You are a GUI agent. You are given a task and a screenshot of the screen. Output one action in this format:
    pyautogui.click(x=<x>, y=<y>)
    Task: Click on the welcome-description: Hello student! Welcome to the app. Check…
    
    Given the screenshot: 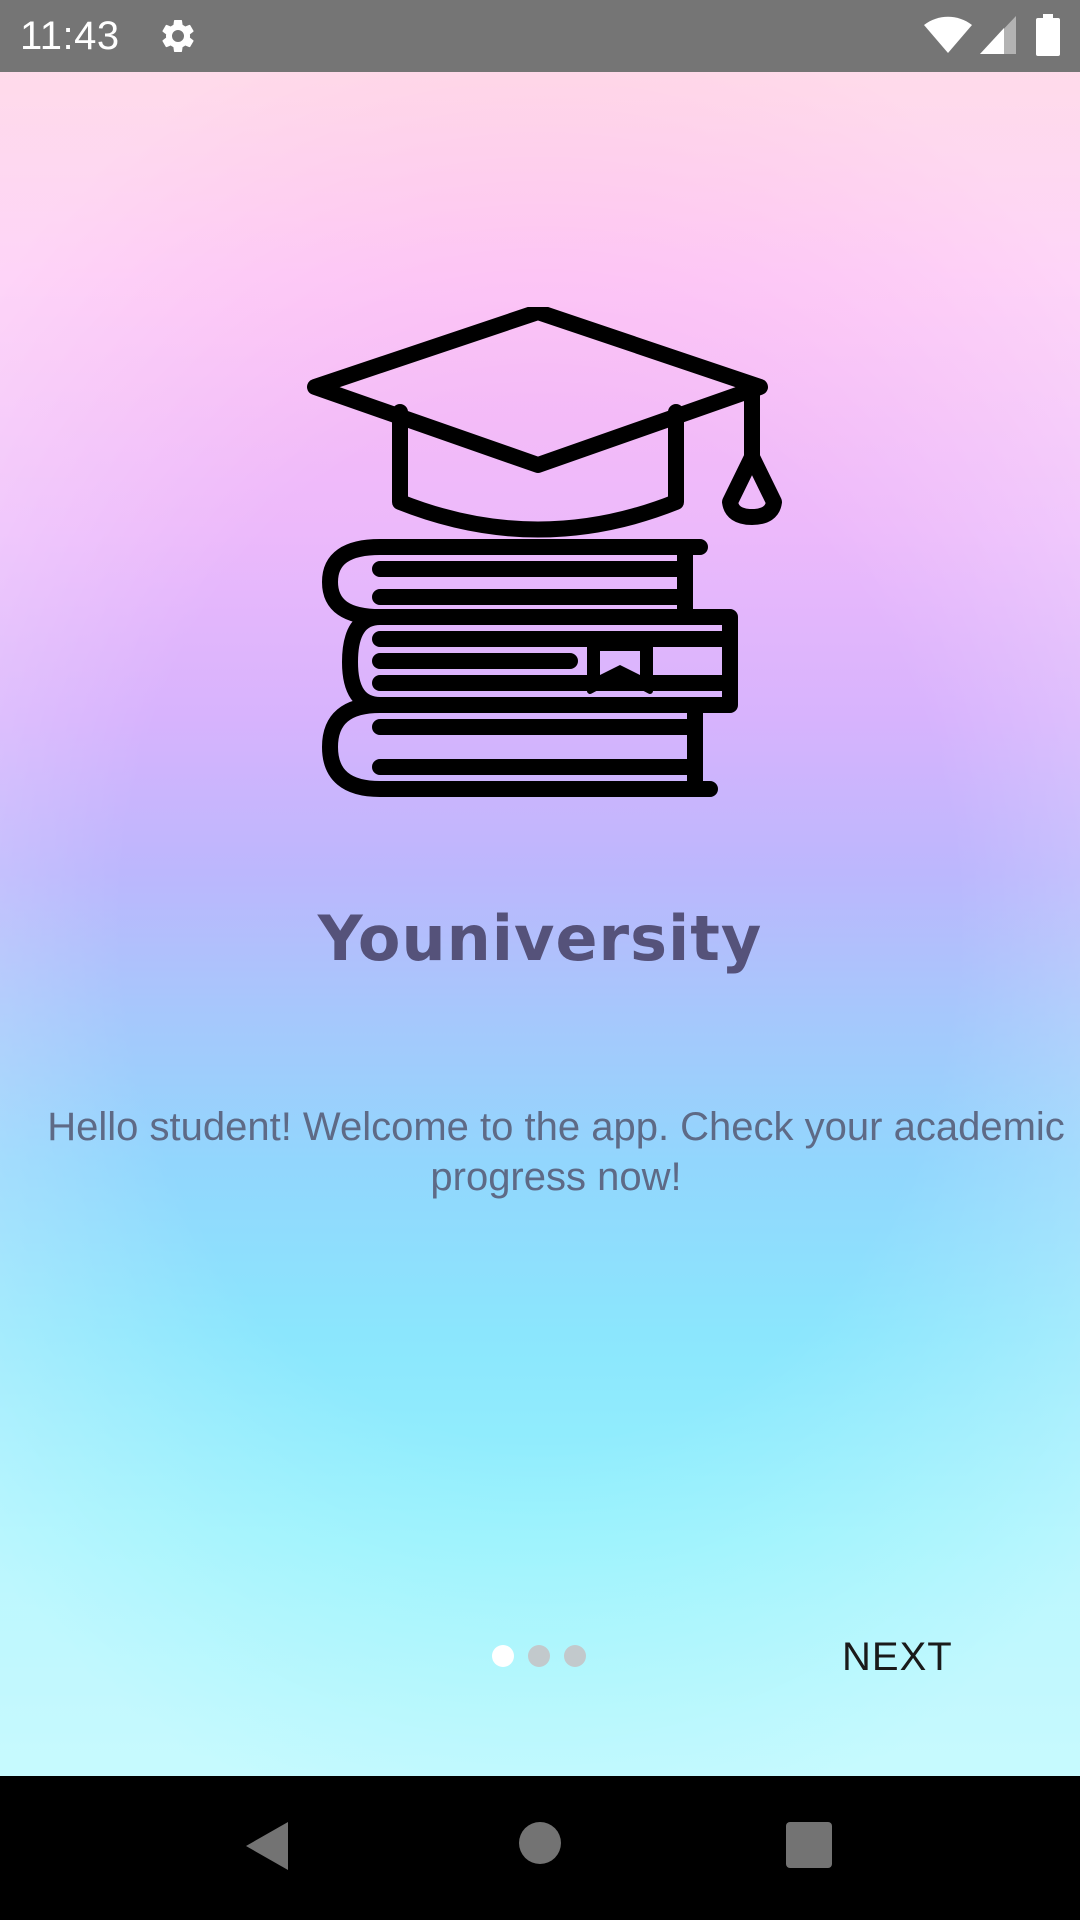 What is the action you would take?
    pyautogui.click(x=553, y=1152)
    